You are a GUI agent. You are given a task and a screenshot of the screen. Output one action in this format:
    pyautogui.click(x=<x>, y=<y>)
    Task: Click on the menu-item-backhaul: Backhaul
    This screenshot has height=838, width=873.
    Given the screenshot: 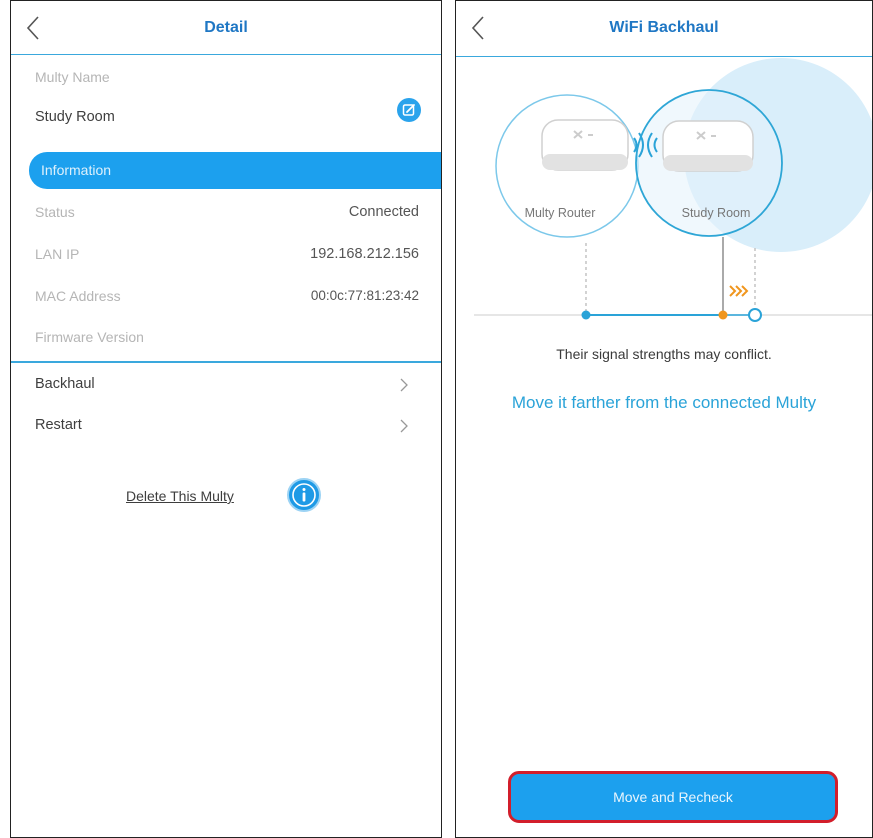 What is the action you would take?
    pyautogui.click(x=65, y=384)
    